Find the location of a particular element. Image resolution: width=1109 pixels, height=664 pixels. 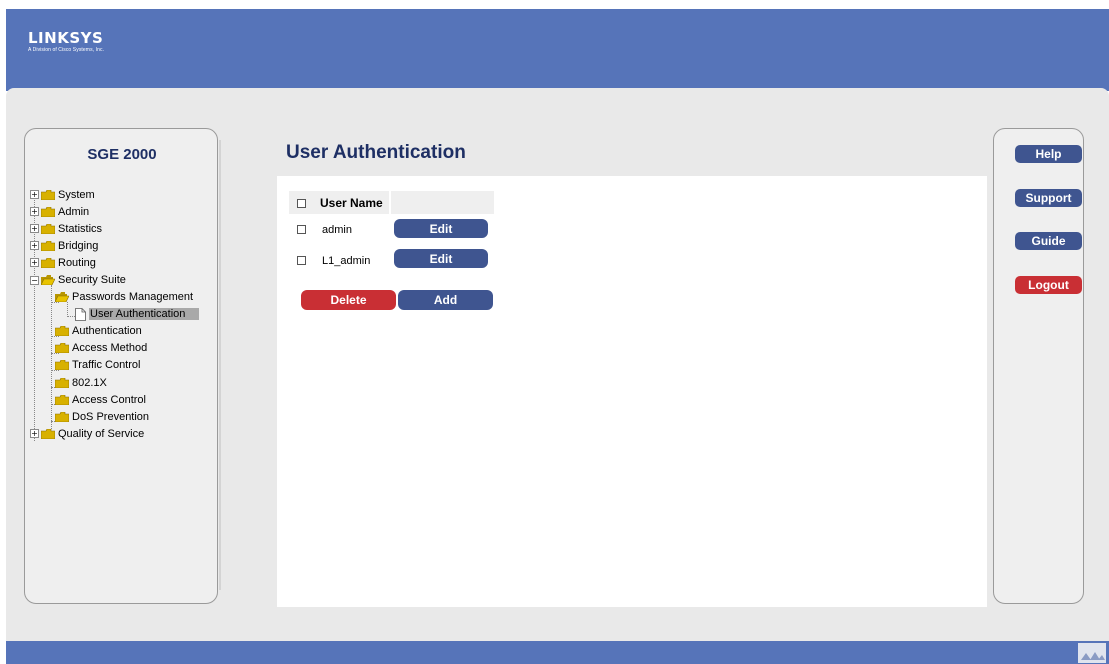

tree-item-label: Quality of Service is located at coordinates (101, 433).